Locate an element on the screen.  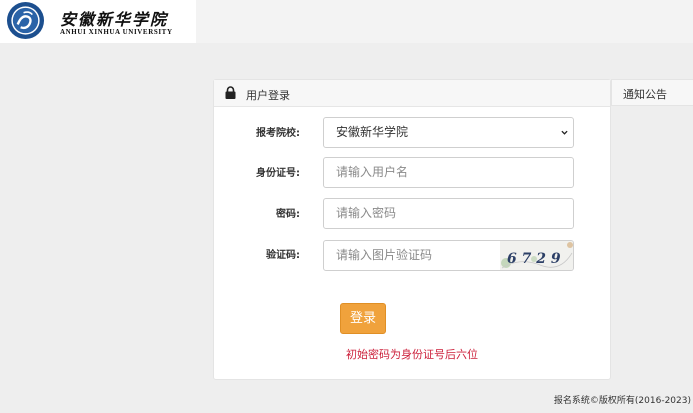
chevron-down-icon is located at coordinates (564, 132).